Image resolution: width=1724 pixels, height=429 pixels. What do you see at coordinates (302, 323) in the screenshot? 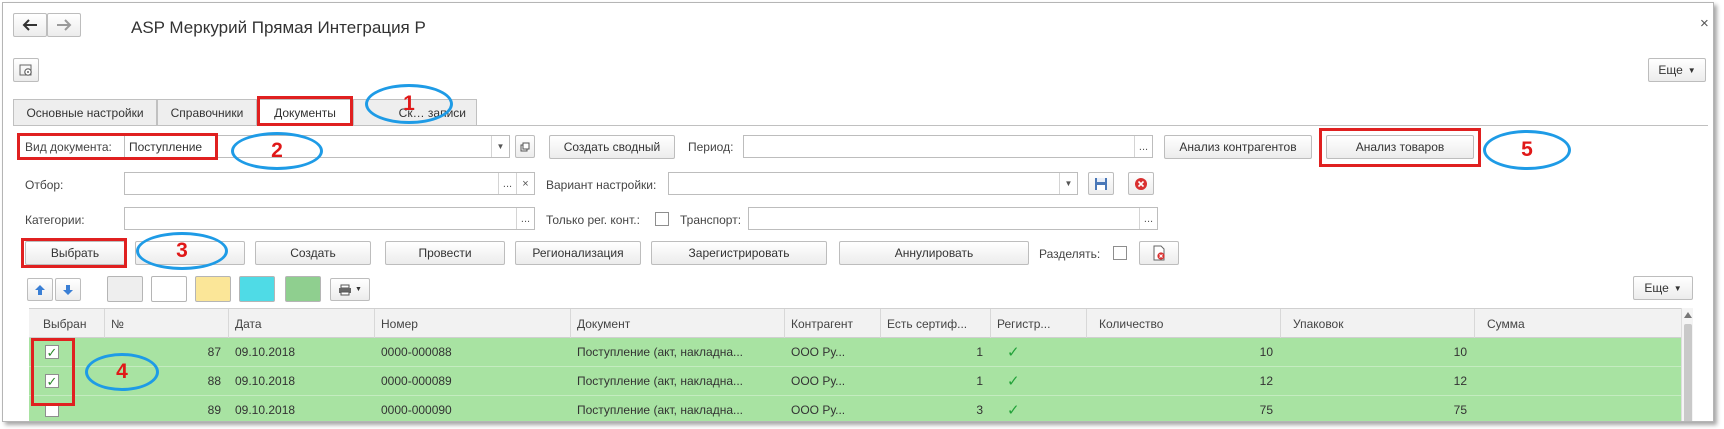
I see `col-date: Дата` at bounding box center [302, 323].